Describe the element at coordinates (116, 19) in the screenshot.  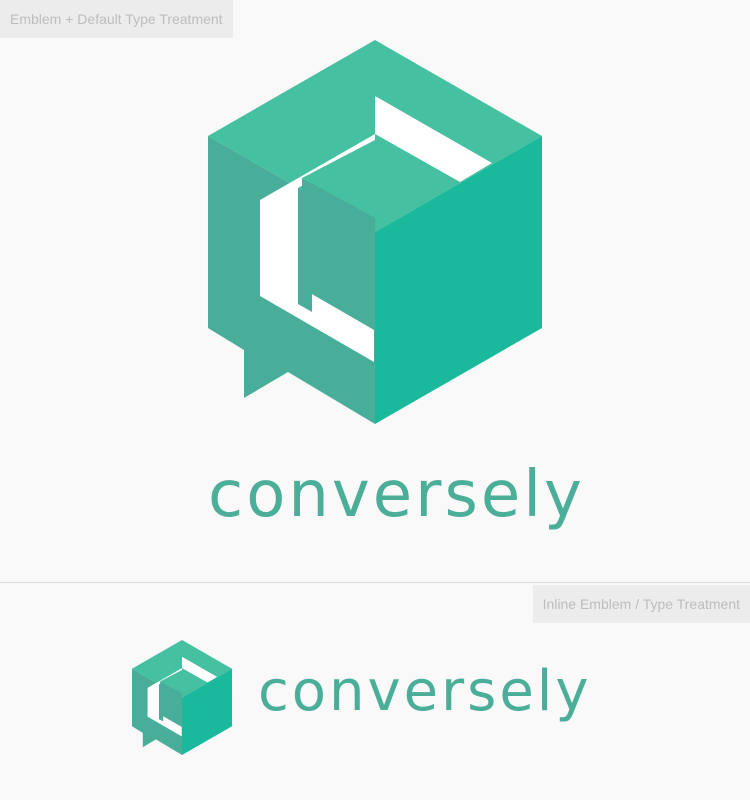
I see `primary-lockup-caption: Emblem + Default Type Treatment` at that location.